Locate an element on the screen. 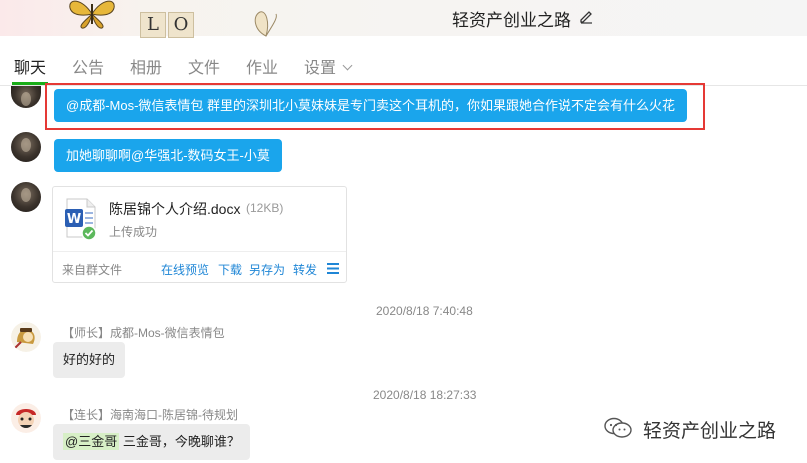  tab-announcement: 公告 is located at coordinates (88, 66).